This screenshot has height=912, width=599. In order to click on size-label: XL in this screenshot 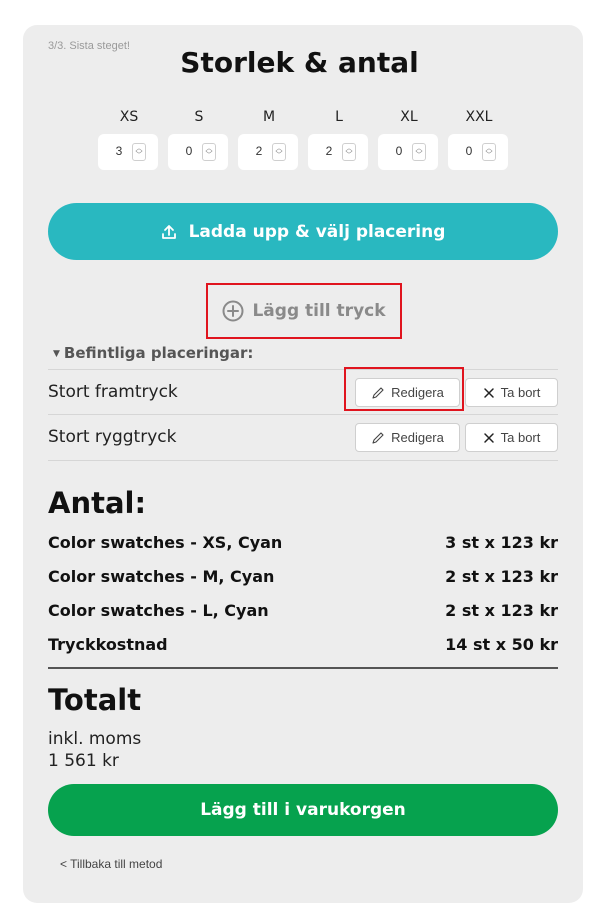, I will do `click(409, 117)`.